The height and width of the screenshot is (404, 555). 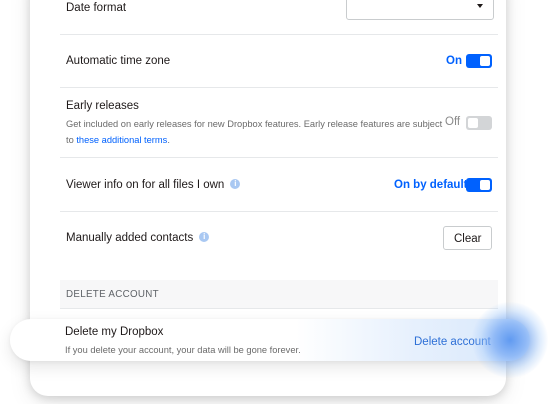 I want to click on early-releases-desc-prefix: to, so click(x=71, y=140).